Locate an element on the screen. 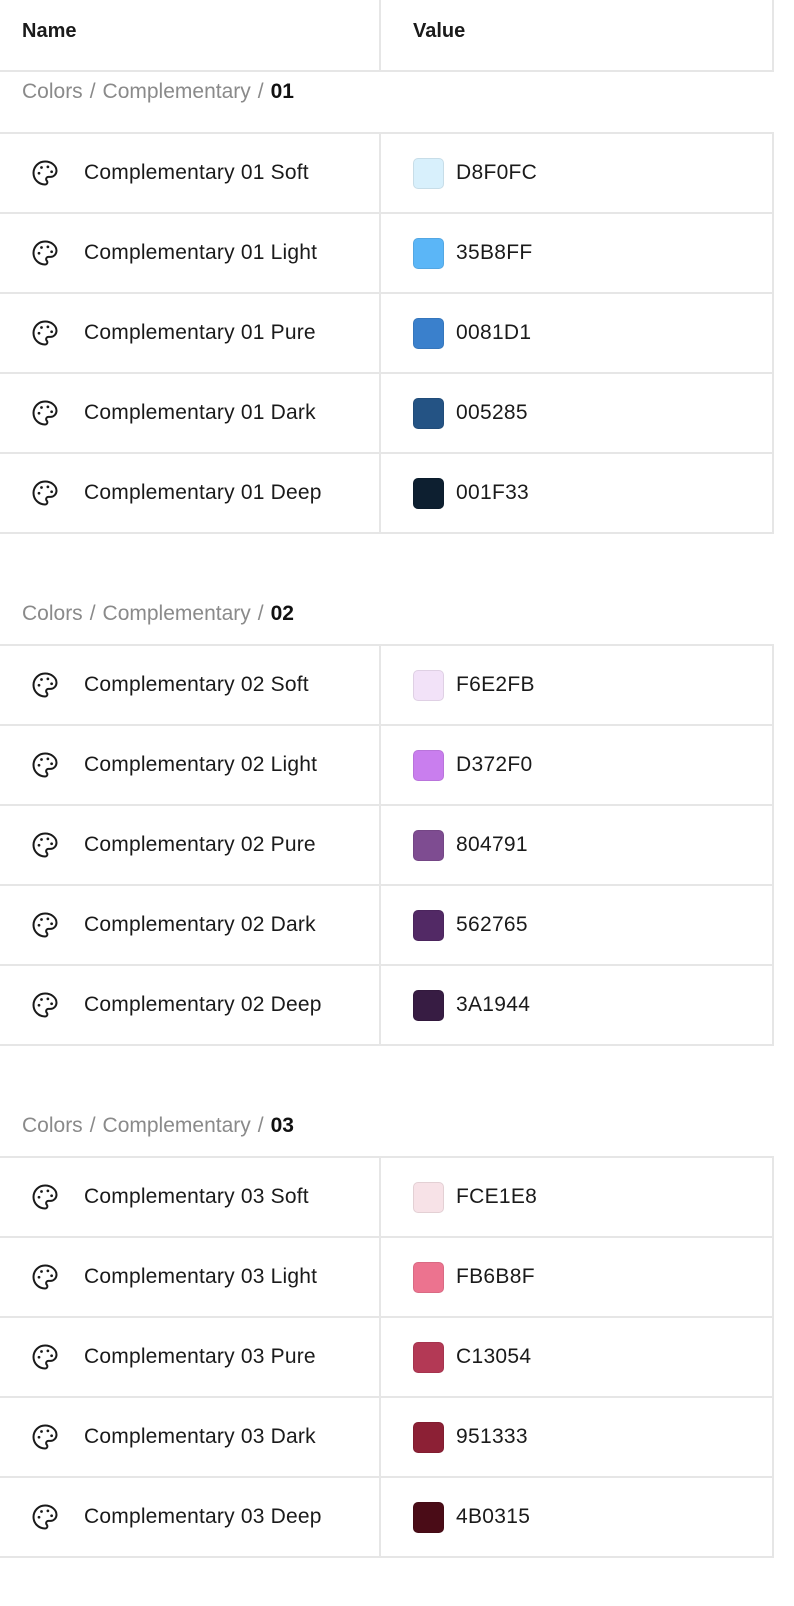  hex-value: 3A1944 is located at coordinates (493, 1004).